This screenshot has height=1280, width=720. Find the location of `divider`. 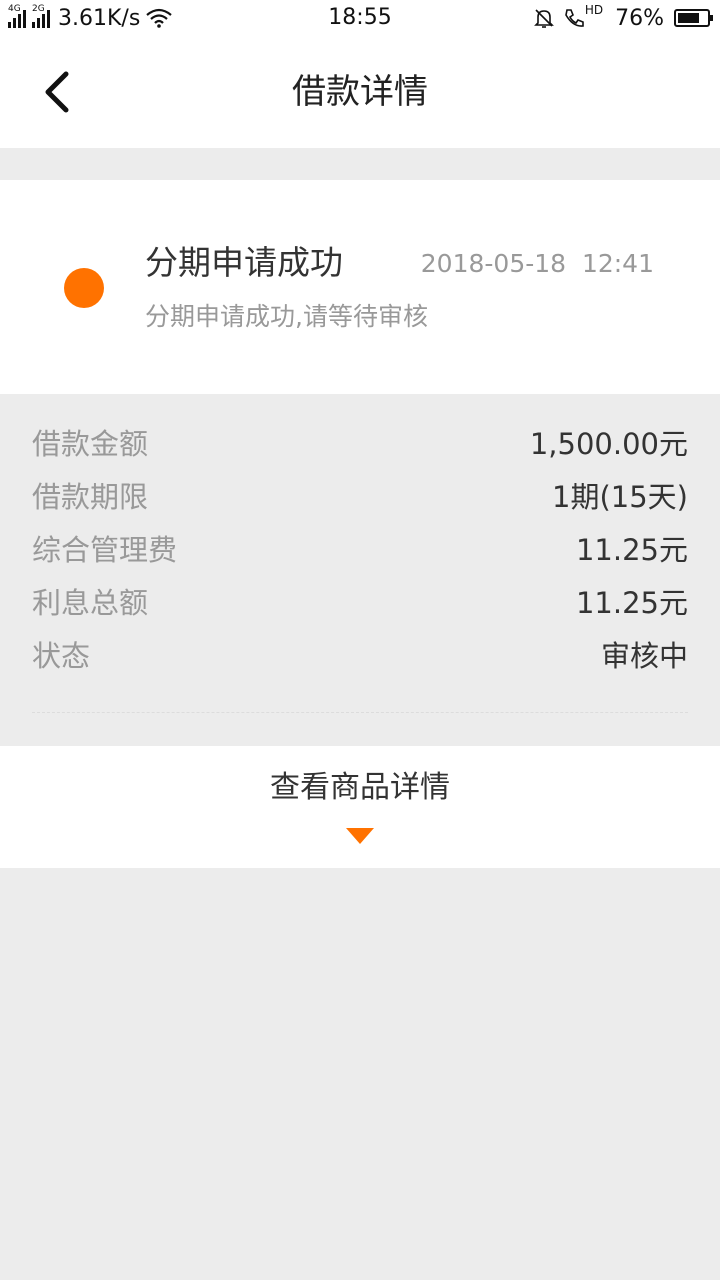

divider is located at coordinates (360, 712).